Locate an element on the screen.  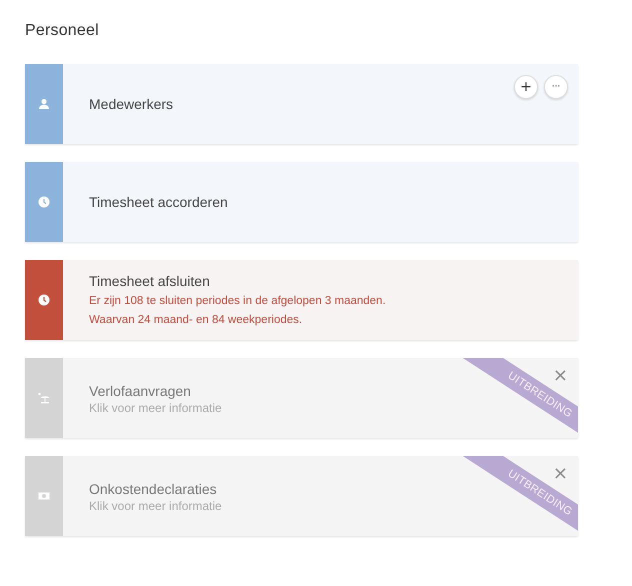
alert-text: Er zijn 108 te sluiten periodes in de afgelopen 3 maanden. is located at coordinates (237, 301).